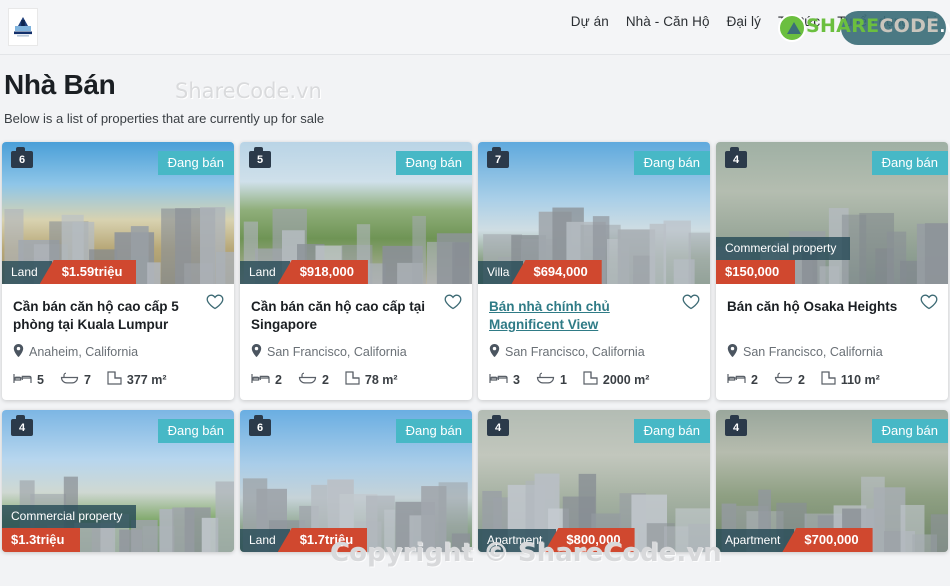  What do you see at coordinates (594, 316) in the screenshot?
I see `property-title: Bán nhà chính chủ Magnificent View` at bounding box center [594, 316].